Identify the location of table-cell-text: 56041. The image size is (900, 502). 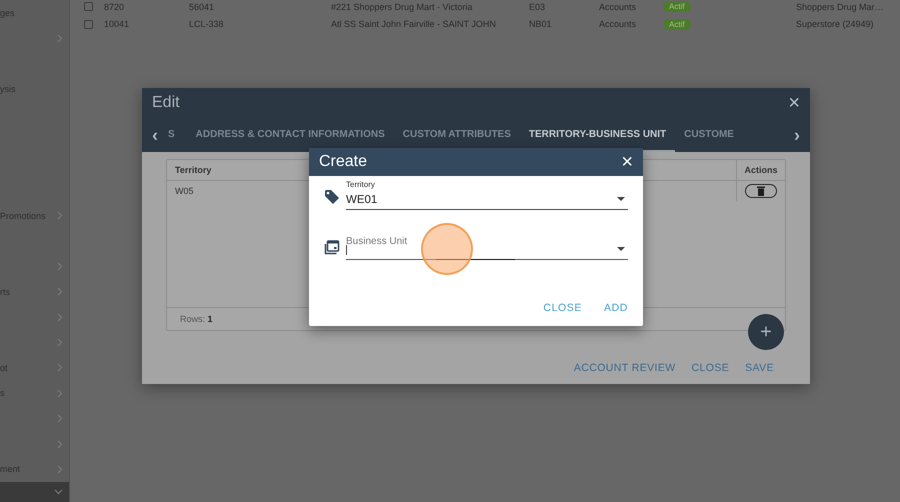
(202, 7).